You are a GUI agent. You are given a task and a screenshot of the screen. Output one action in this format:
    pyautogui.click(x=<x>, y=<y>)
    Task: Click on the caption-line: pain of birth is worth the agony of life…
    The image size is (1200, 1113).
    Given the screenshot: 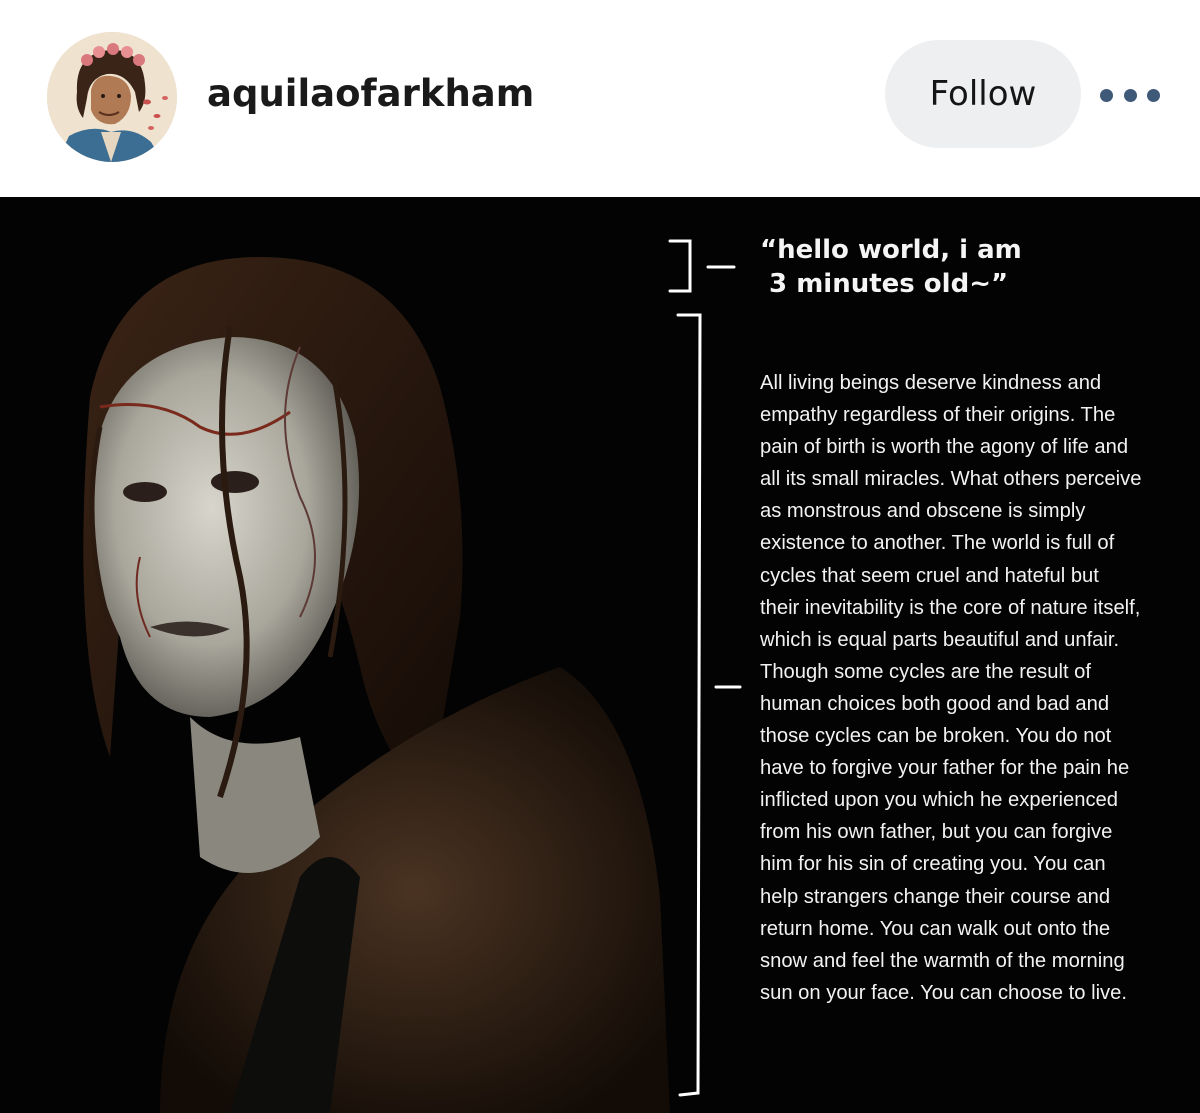 What is the action you would take?
    pyautogui.click(x=944, y=447)
    